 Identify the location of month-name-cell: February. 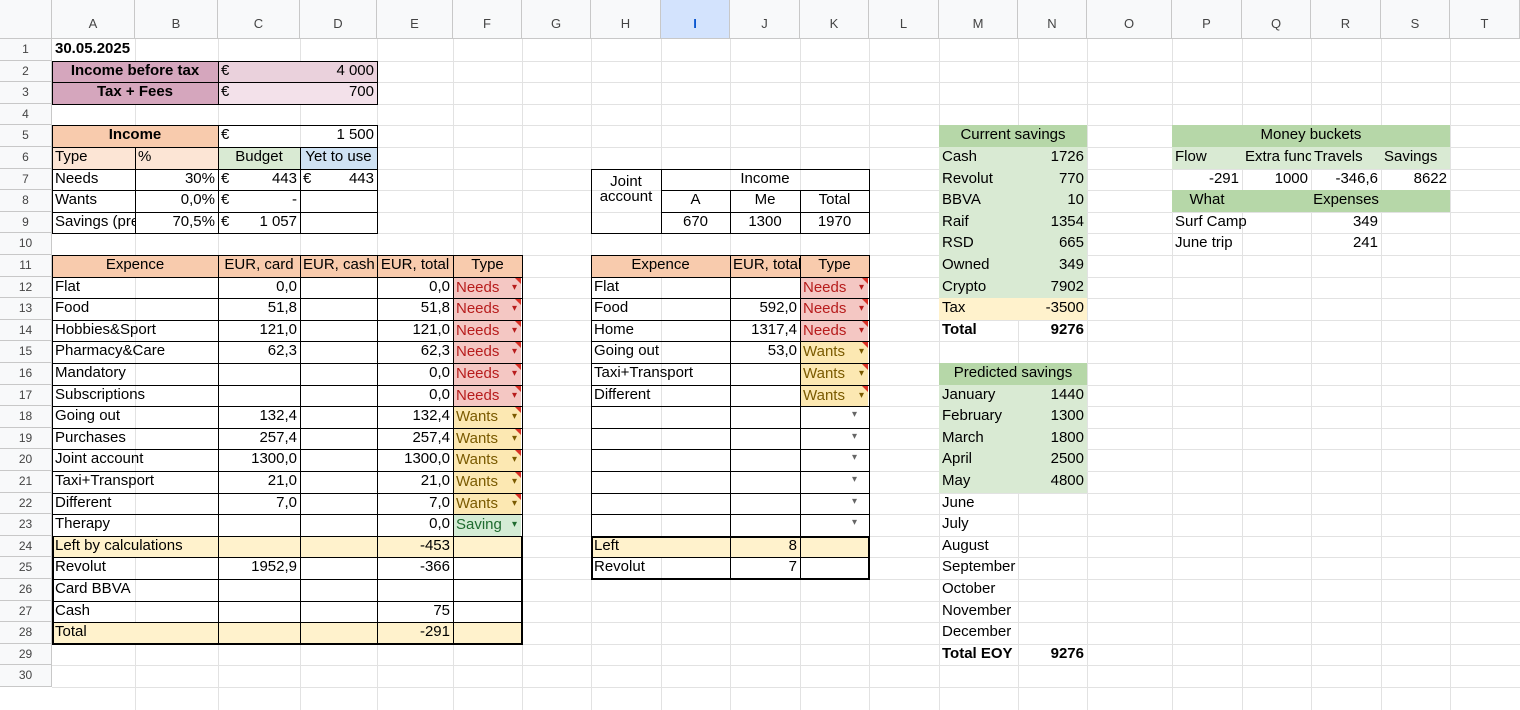
(978, 417).